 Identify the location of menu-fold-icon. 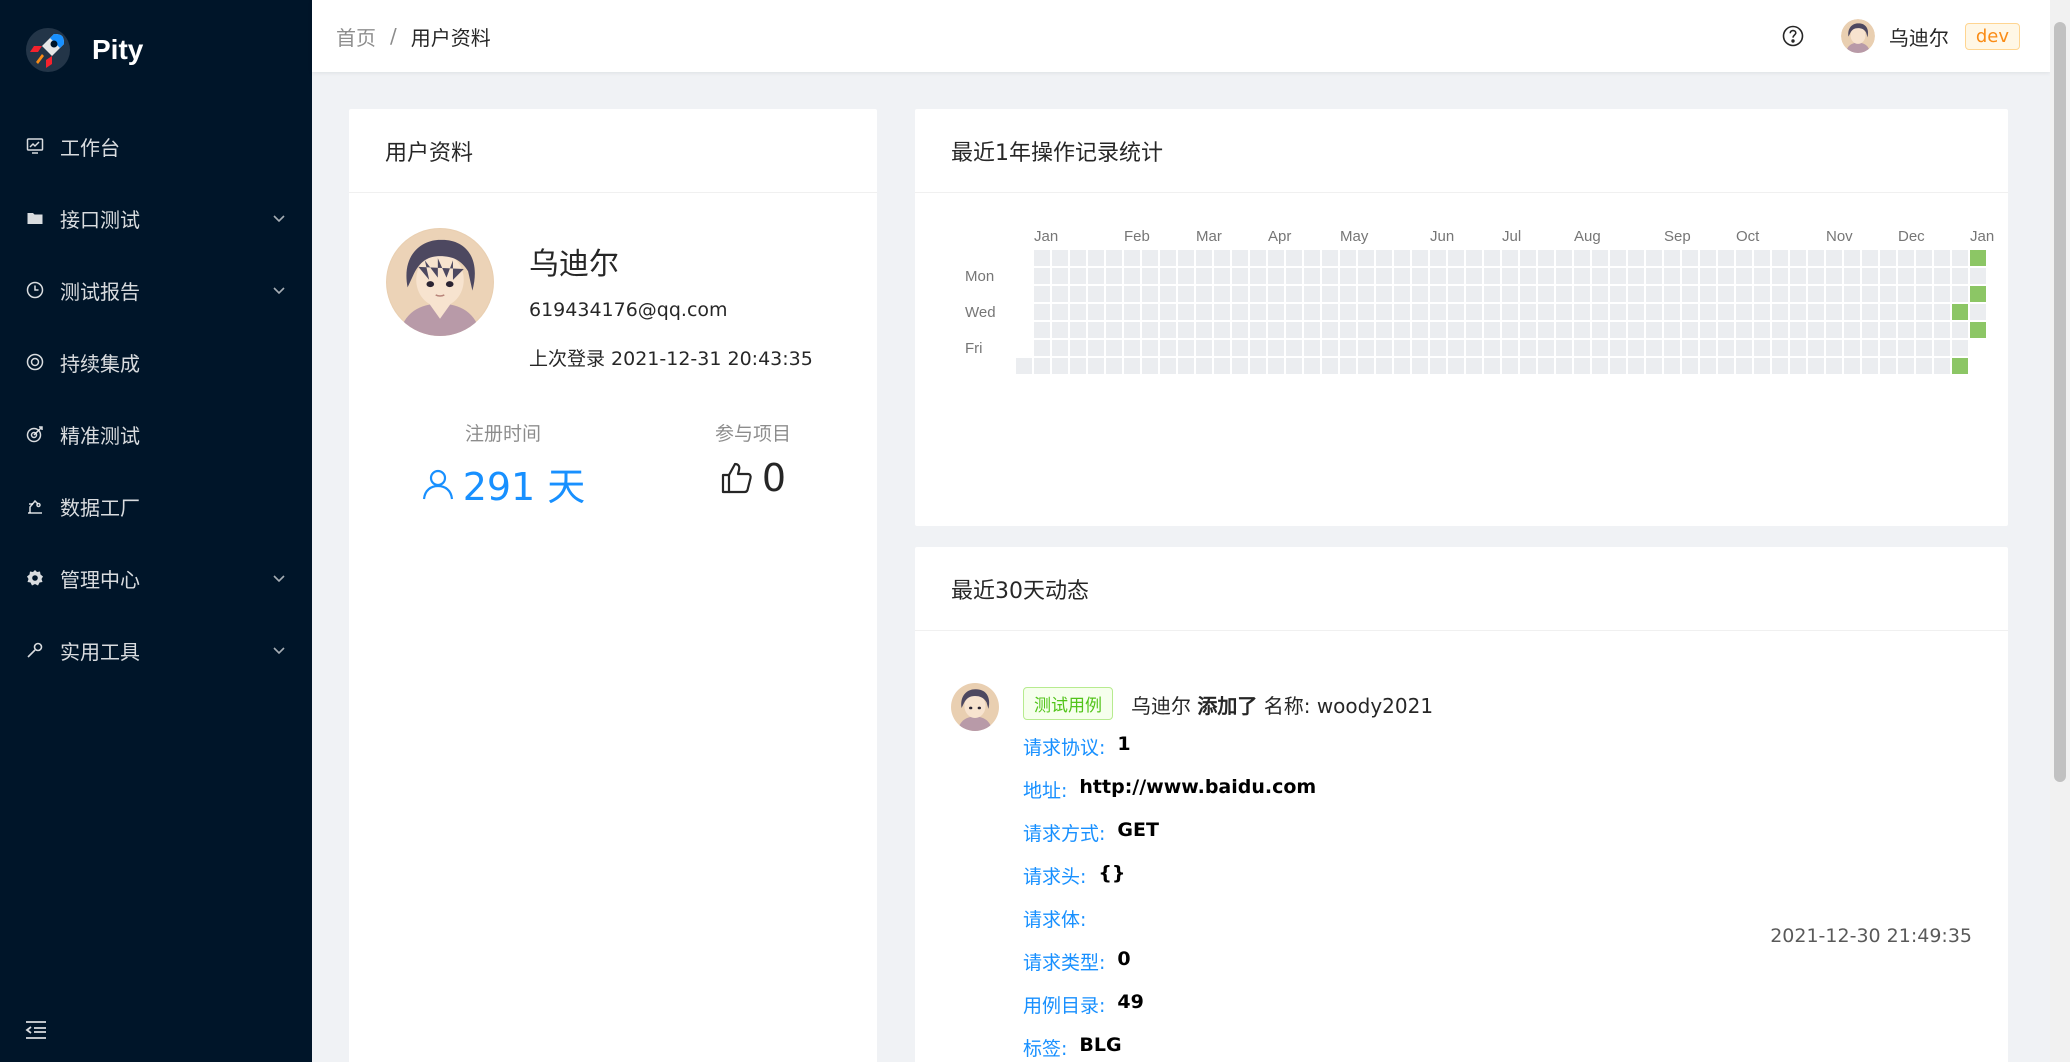
(36, 1030).